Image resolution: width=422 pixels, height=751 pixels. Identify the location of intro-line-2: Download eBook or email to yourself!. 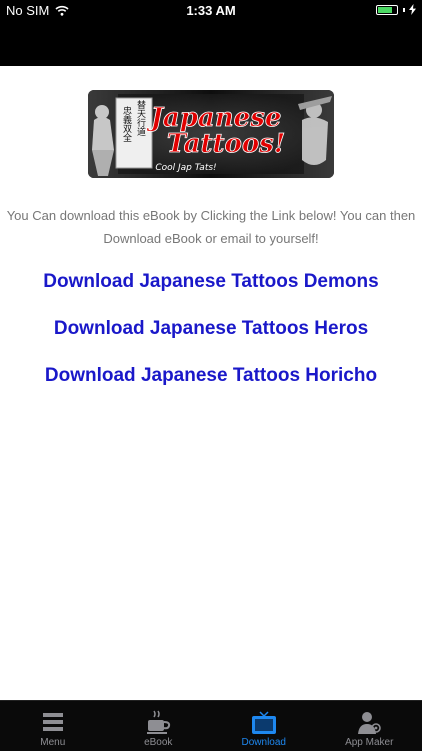
(211, 238).